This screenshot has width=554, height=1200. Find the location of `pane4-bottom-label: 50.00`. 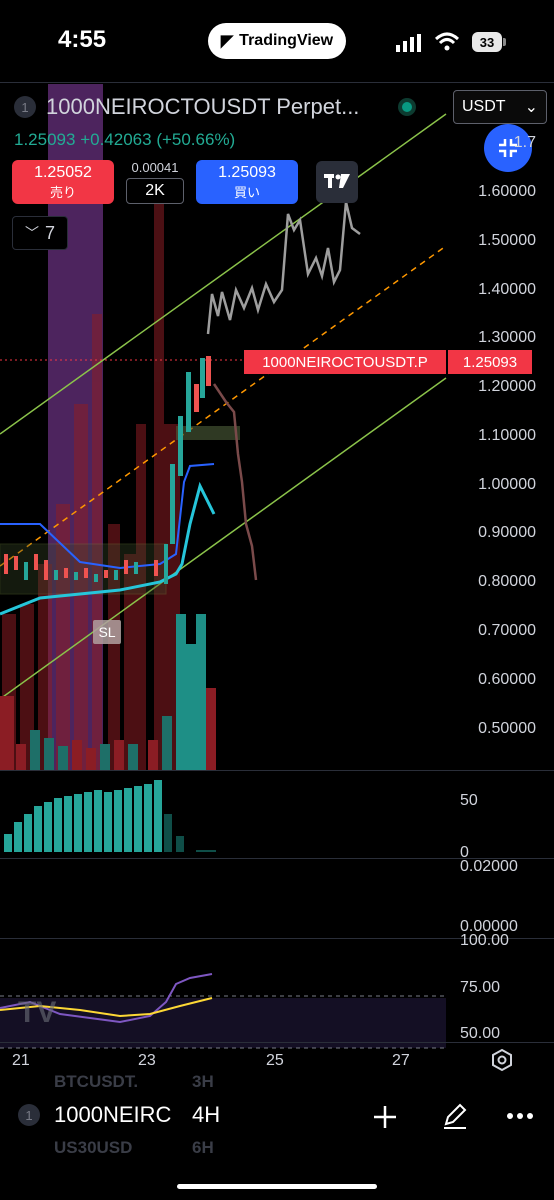

pane4-bottom-label: 50.00 is located at coordinates (480, 1033).